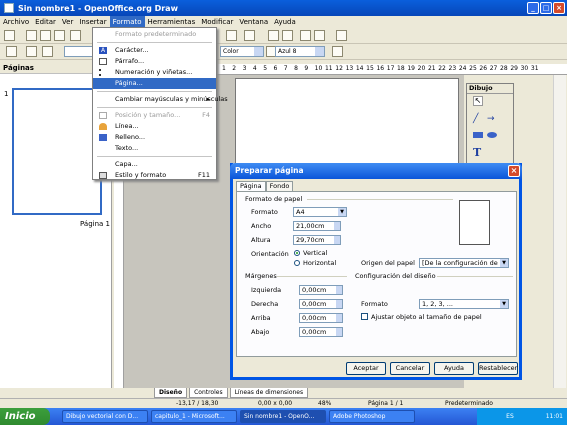  Describe the element at coordinates (498, 368) in the screenshot. I see `reset-button: Restablecer` at that location.